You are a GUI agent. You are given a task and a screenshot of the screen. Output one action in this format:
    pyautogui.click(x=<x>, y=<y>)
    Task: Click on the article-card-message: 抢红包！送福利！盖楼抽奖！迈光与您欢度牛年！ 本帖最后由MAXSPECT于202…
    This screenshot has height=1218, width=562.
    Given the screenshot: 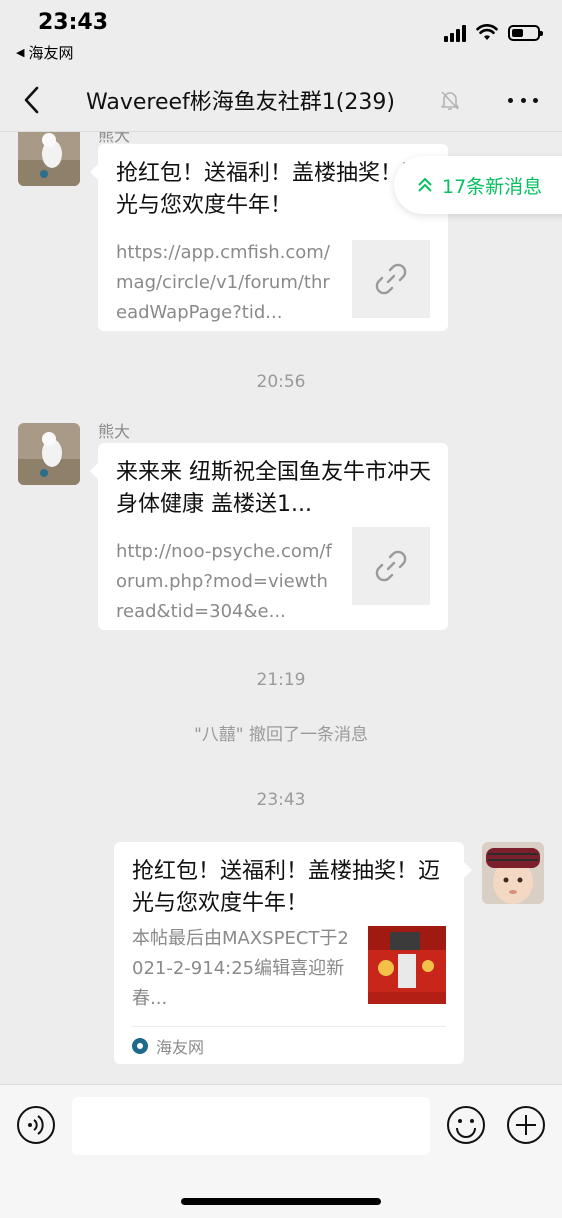 What is the action you would take?
    pyautogui.click(x=293, y=953)
    